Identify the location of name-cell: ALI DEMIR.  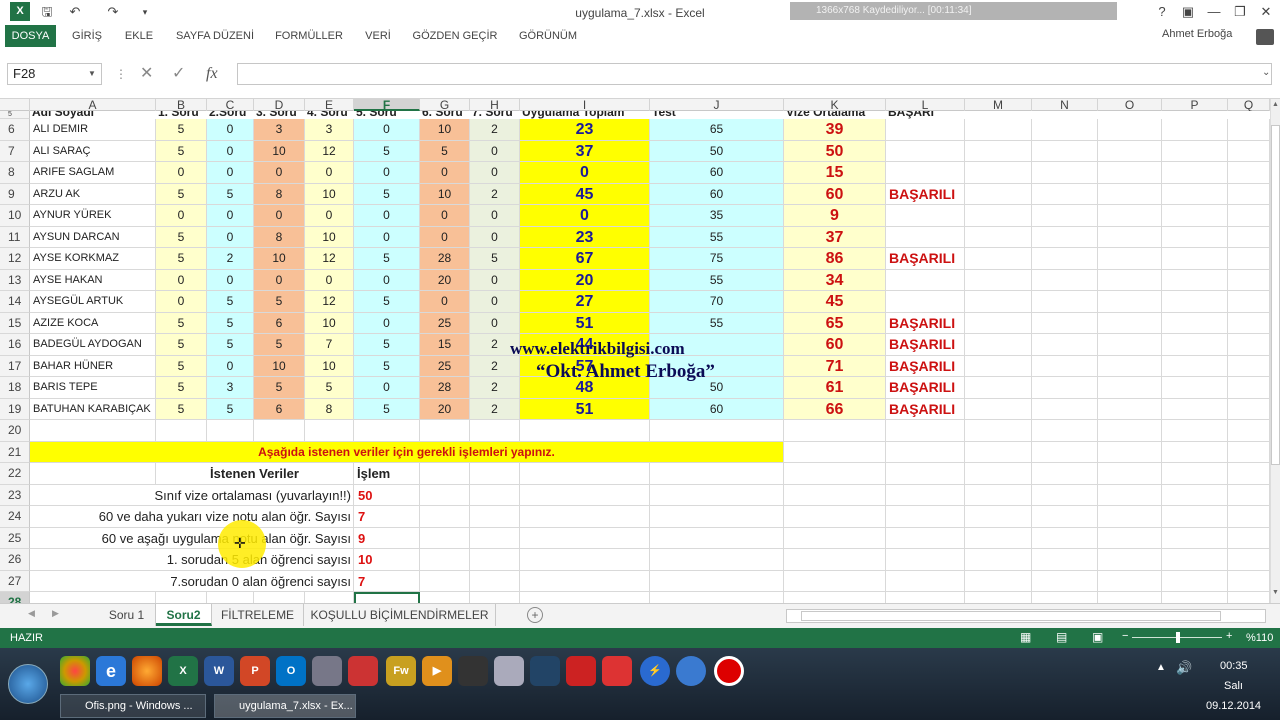
(93, 130).